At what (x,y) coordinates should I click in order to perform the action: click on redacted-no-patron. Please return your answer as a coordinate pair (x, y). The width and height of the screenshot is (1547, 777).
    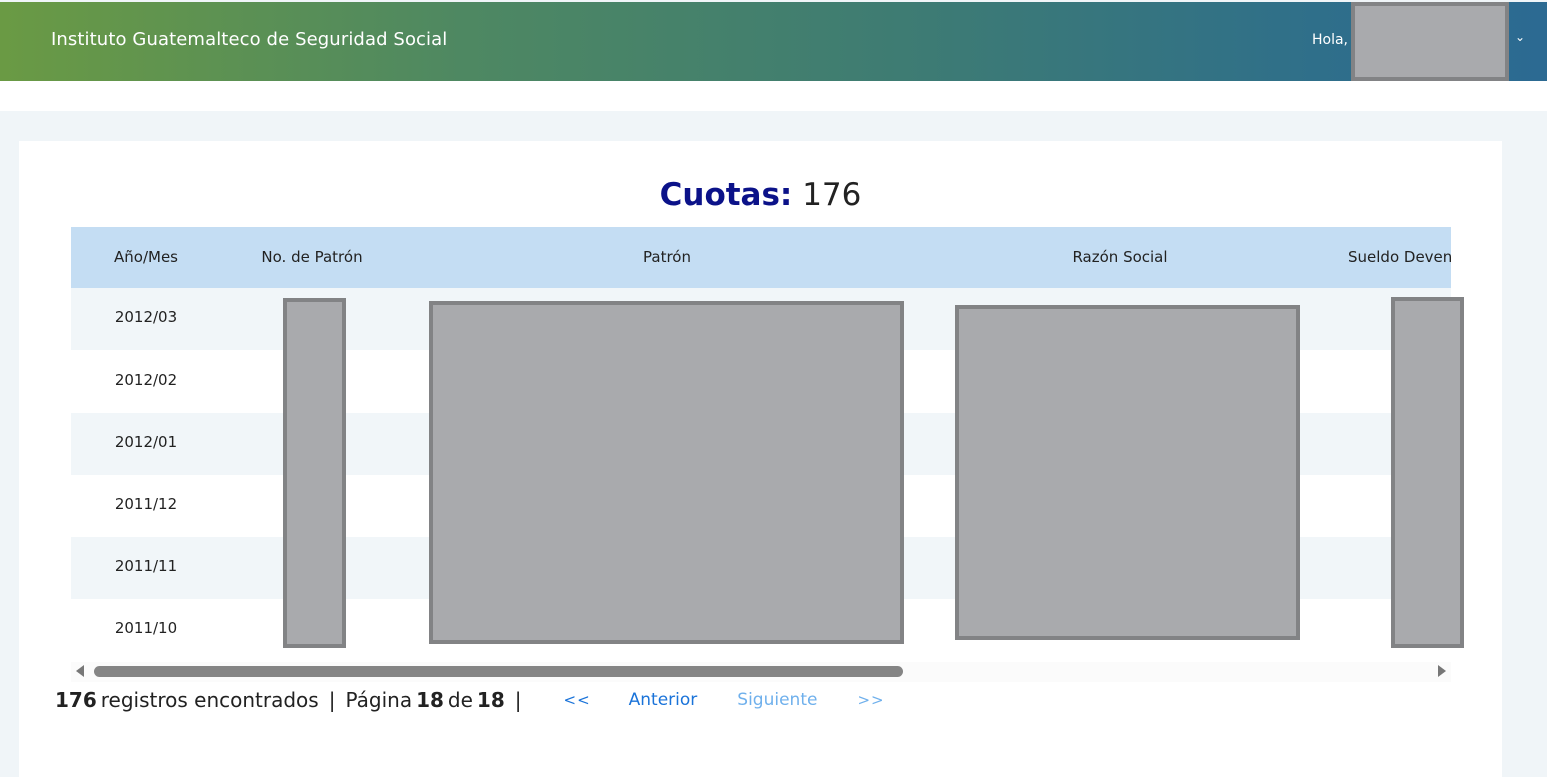
    Looking at the image, I should click on (314, 473).